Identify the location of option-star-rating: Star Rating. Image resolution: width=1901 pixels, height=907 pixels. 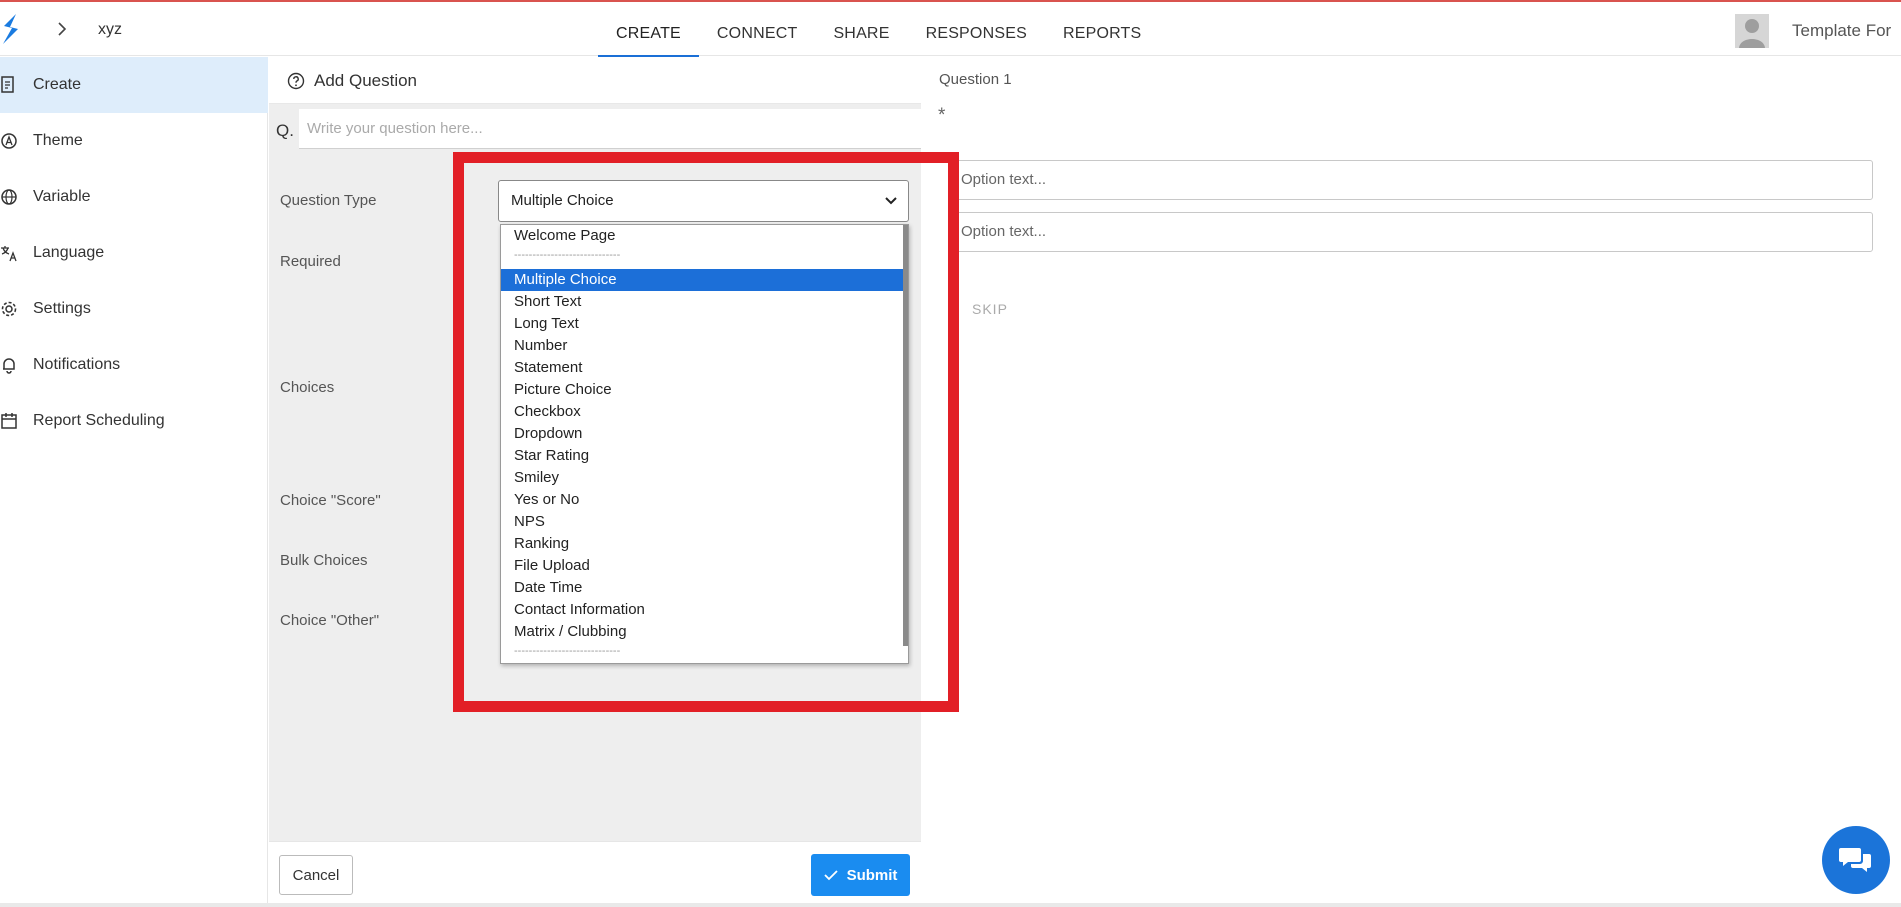
(703, 456).